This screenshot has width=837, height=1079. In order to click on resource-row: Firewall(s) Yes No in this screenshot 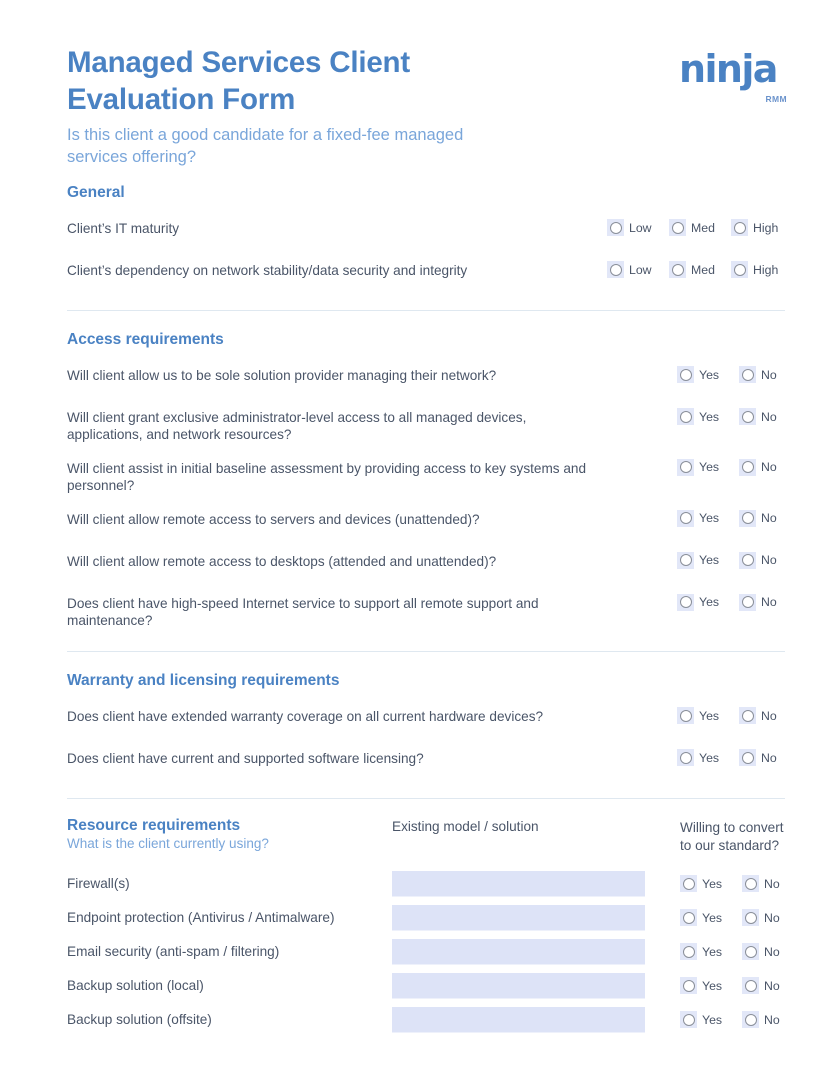, I will do `click(428, 884)`.